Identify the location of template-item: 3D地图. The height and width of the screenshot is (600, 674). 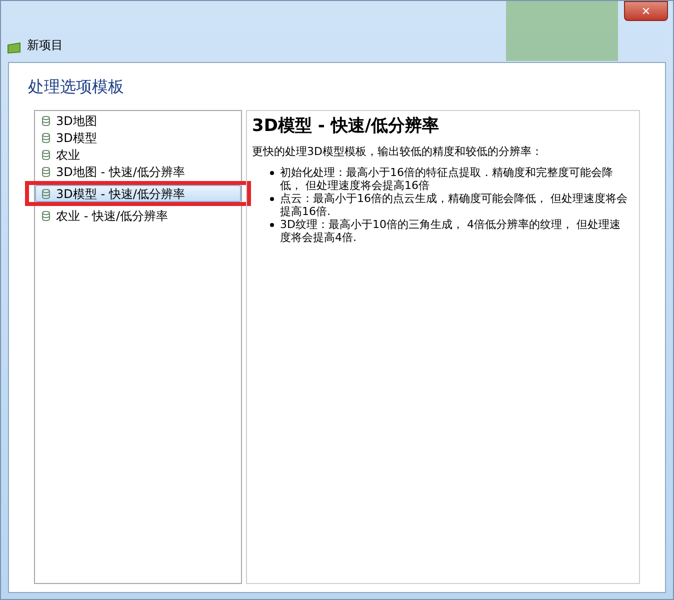
(138, 120).